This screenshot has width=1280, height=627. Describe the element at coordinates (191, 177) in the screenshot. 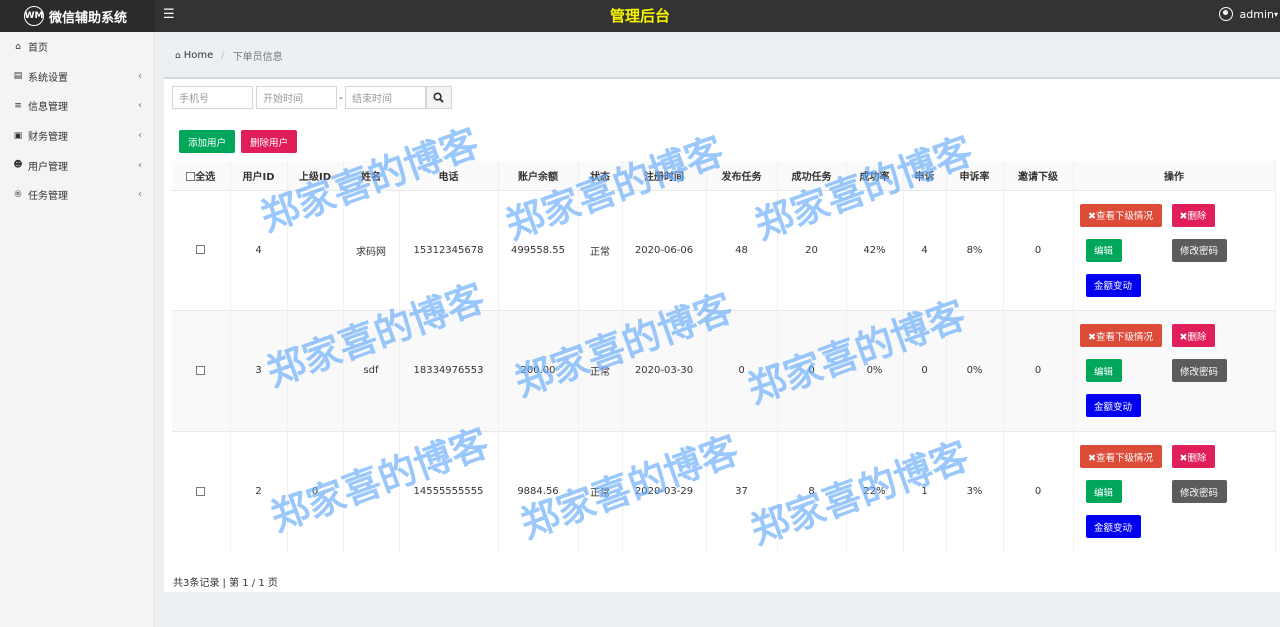

I see `select-all-checkbox` at that location.